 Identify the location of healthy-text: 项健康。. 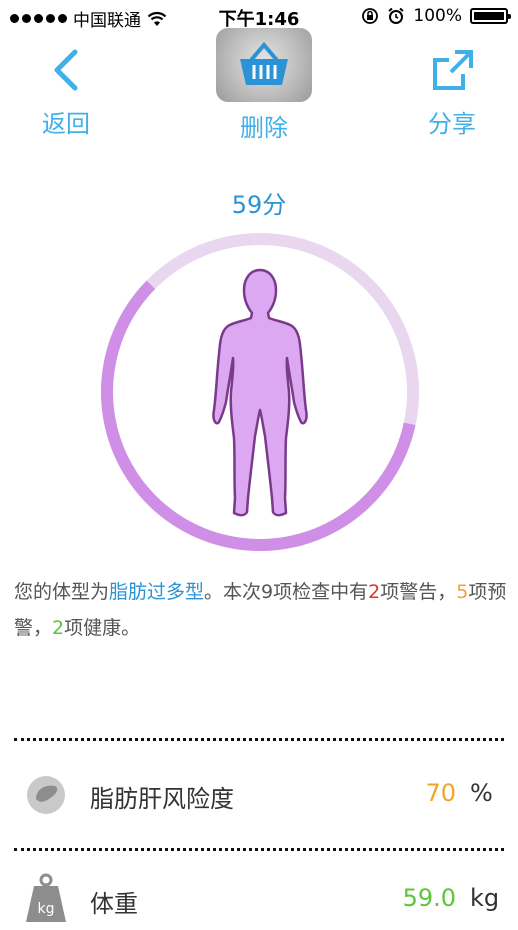
(102, 628).